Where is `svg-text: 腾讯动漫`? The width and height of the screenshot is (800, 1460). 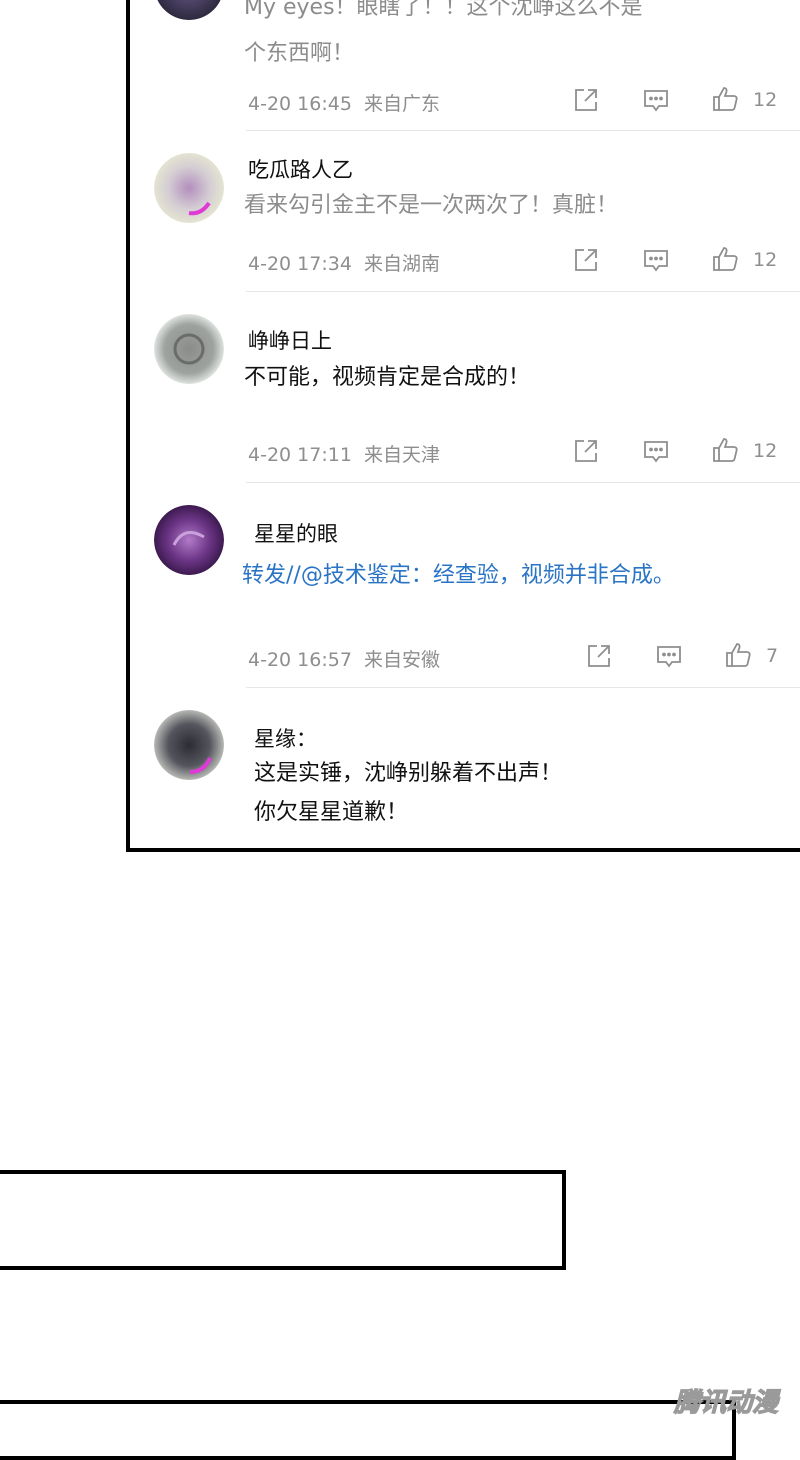
svg-text: 腾讯动漫 is located at coordinates (727, 1403).